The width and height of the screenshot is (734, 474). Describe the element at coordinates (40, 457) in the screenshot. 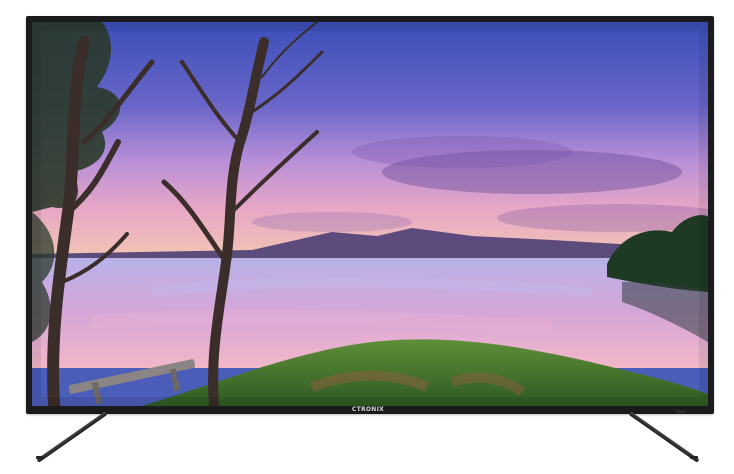

I see `stand-left-foot` at that location.